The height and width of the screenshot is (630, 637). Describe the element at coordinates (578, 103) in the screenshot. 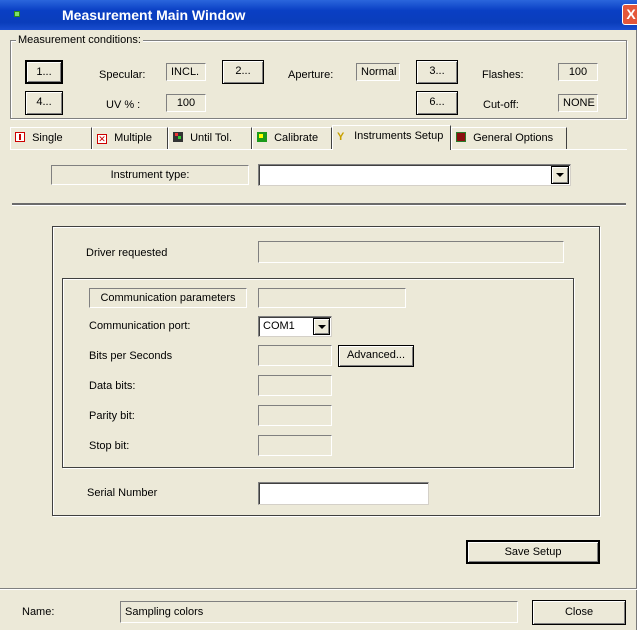

I see `cutoff-value: NONE` at that location.